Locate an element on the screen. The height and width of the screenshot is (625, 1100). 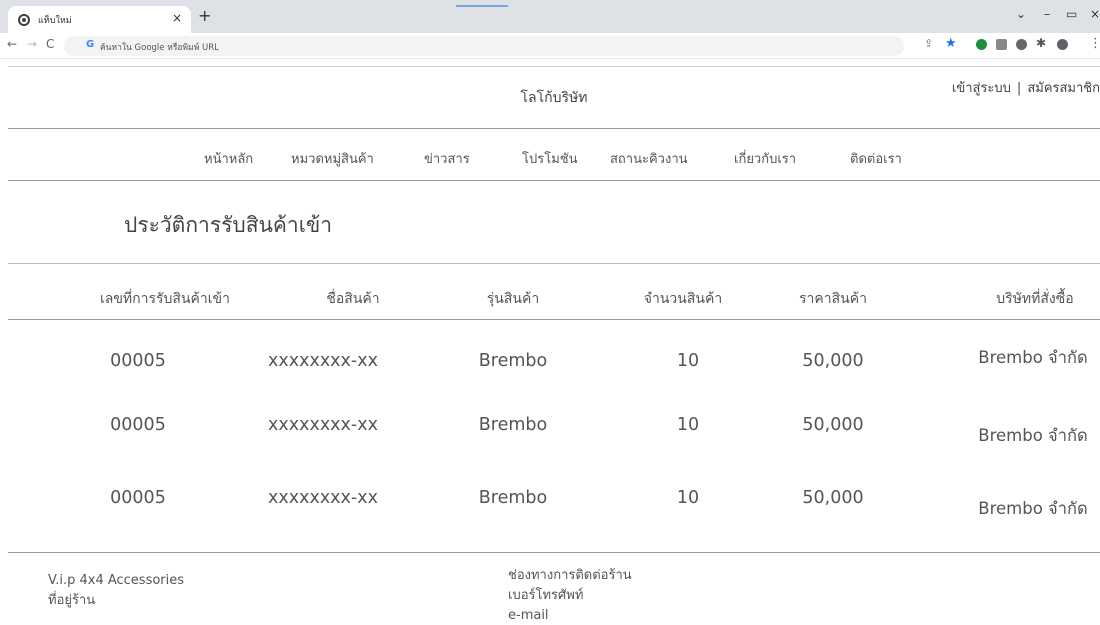
footer-phone-label: เบอร์โทรศัพท์ is located at coordinates (546, 595).